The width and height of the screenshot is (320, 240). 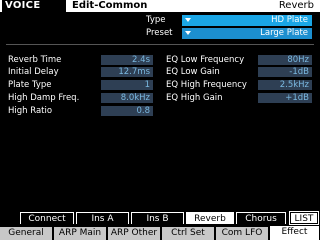 What do you see at coordinates (110, 5) in the screenshot?
I see `page-title: Edit-Common` at bounding box center [110, 5].